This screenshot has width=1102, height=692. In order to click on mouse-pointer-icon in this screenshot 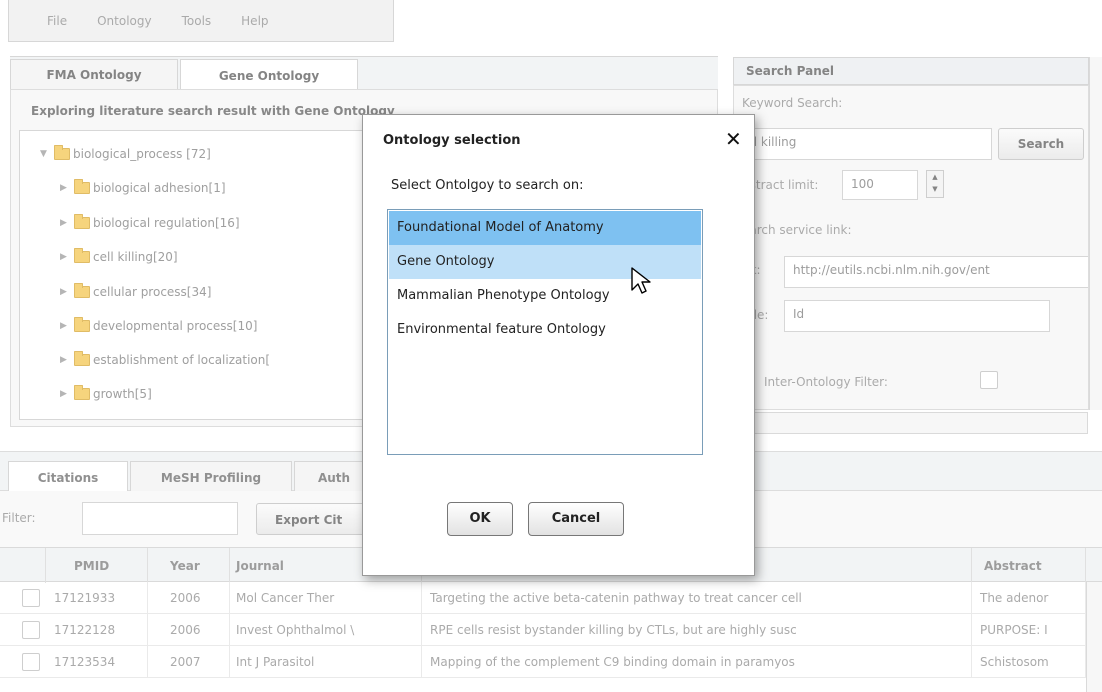, I will do `click(641, 280)`.